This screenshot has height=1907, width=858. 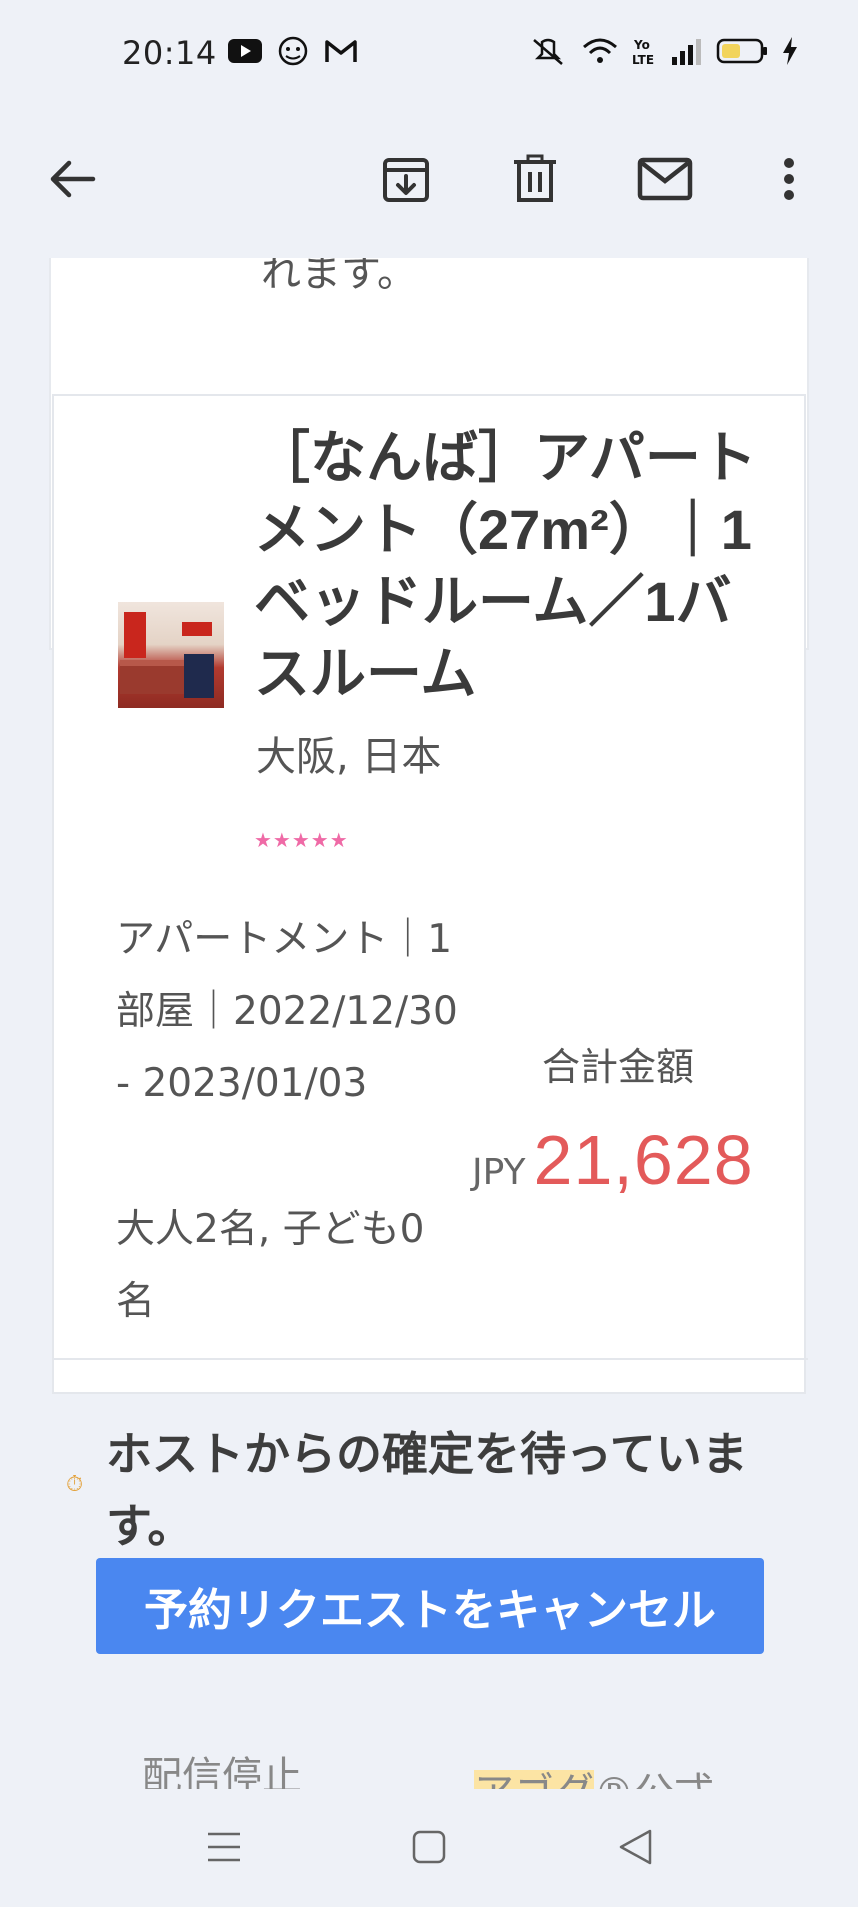 I want to click on status-time: 20:14, so click(x=169, y=53).